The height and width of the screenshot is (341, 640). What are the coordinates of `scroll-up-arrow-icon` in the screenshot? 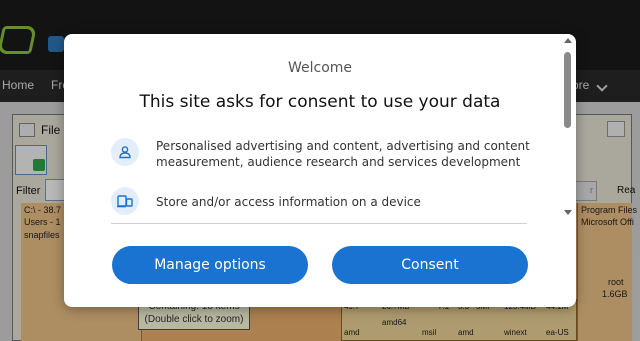 It's located at (568, 40).